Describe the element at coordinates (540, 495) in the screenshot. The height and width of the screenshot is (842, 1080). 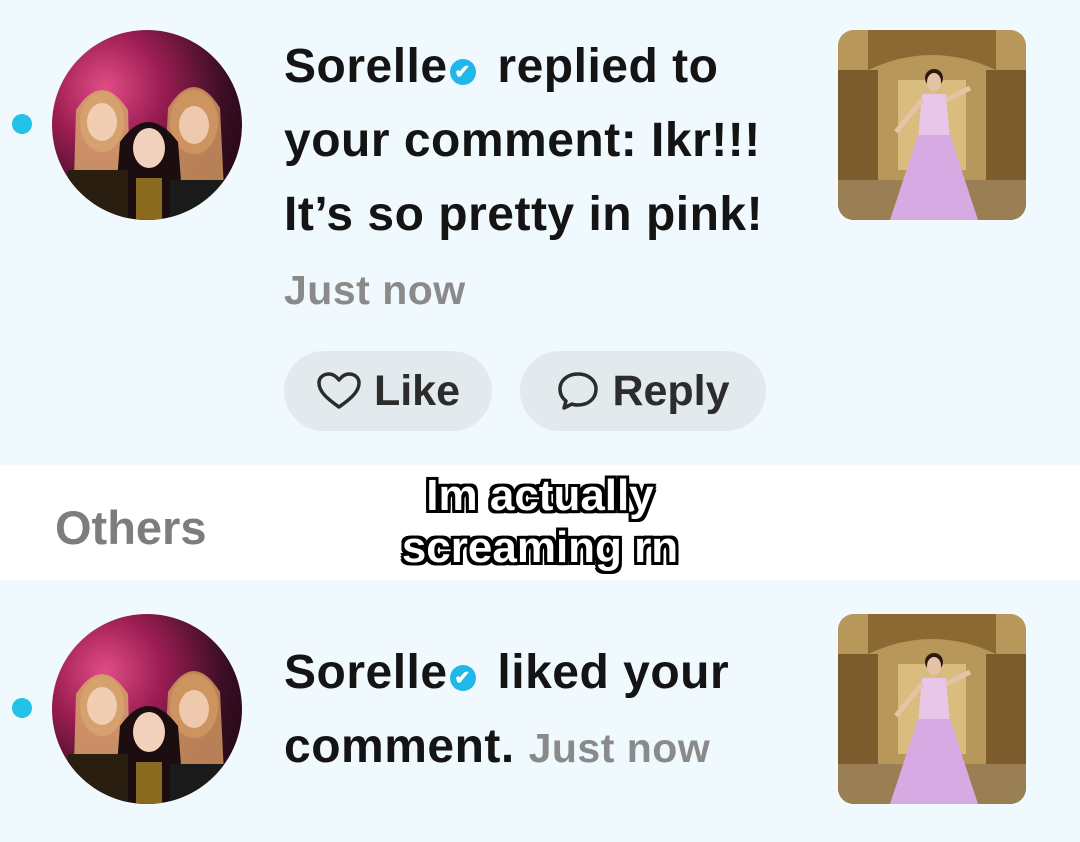
I see `caption-line: Im actually` at that location.